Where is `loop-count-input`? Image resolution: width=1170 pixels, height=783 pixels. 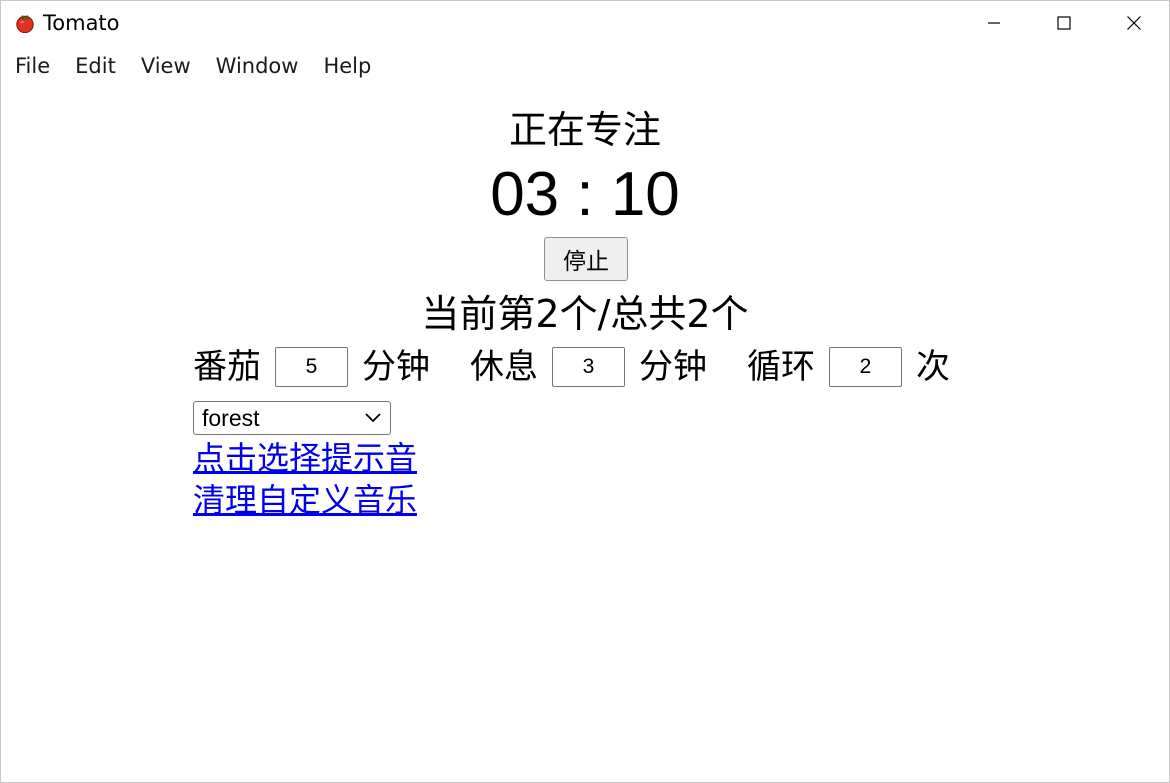
loop-count-input is located at coordinates (865, 367).